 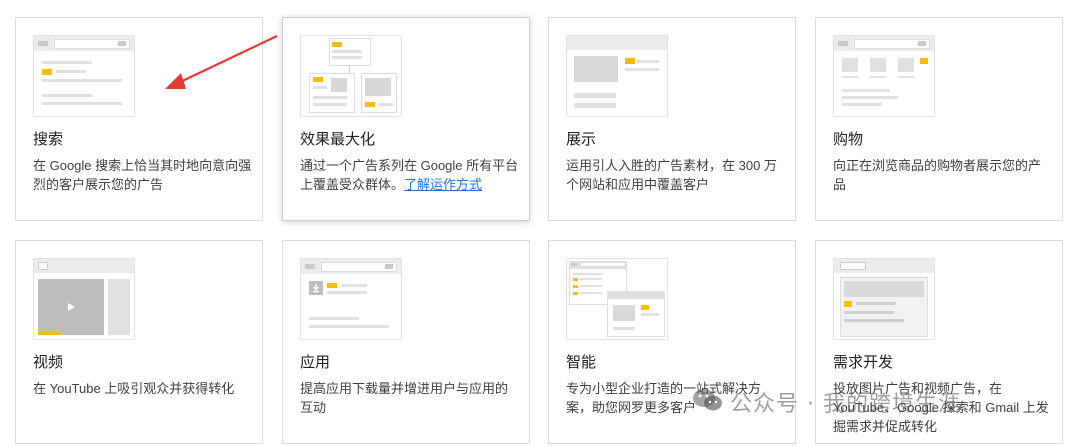 What do you see at coordinates (845, 404) in the screenshot?
I see `watermark-text: 公众号 · 我的跨境生涯` at bounding box center [845, 404].